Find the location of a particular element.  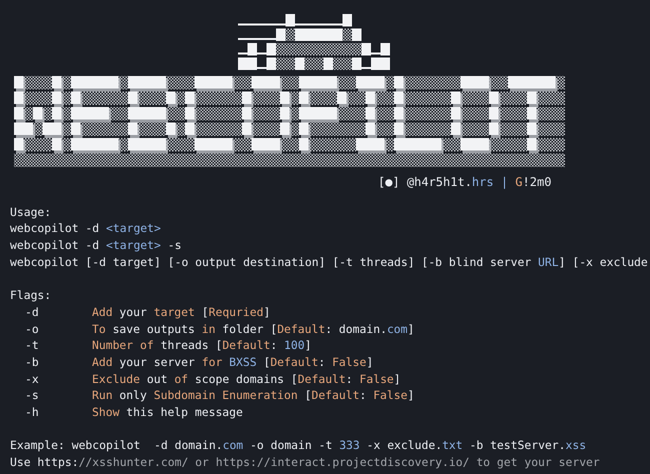

flag-name: -t is located at coordinates (32, 345).